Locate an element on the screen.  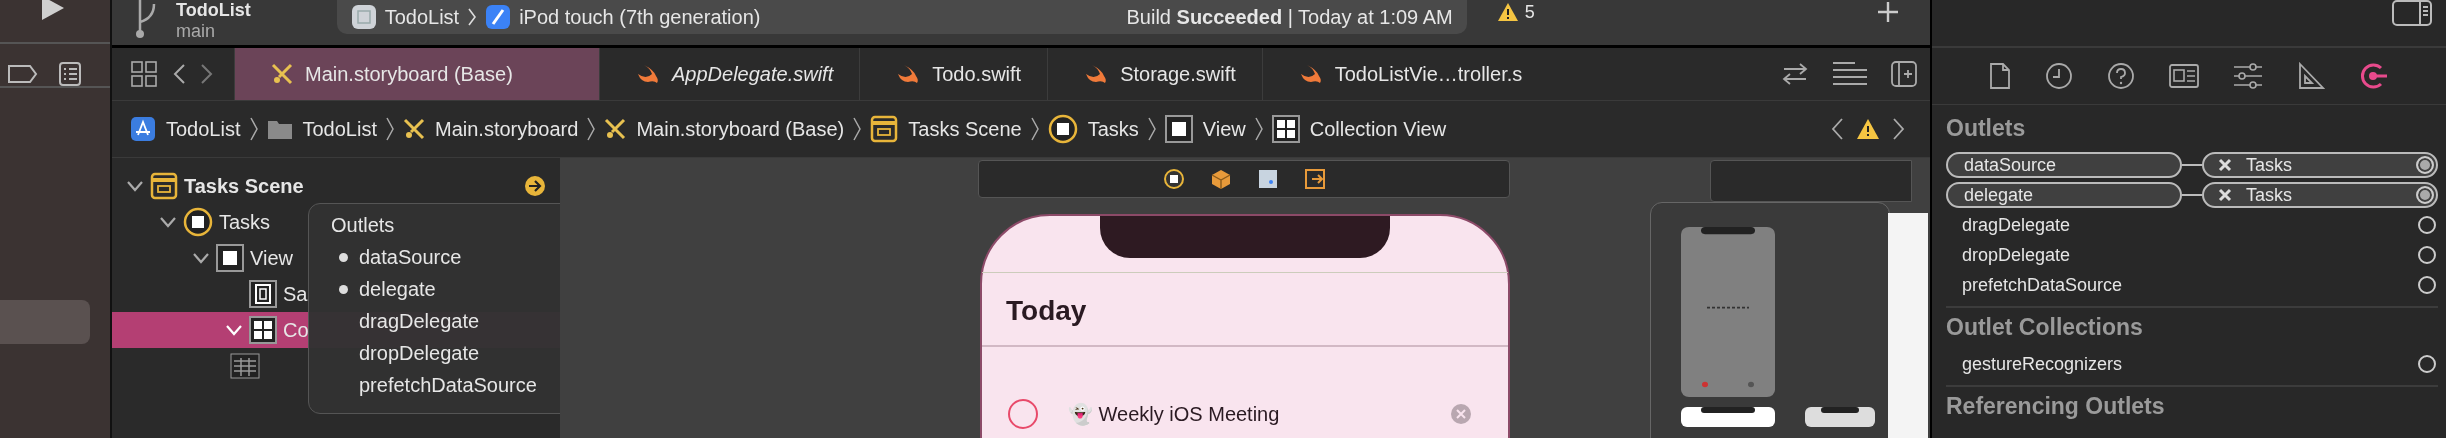
scheme-name: TodoList is located at coordinates (422, 17).